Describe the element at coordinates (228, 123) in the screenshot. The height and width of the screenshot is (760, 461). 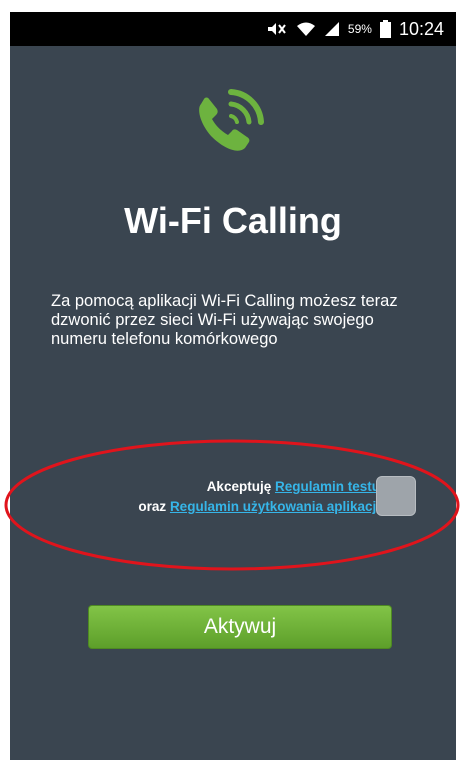
I see `phone-wifi-icon` at that location.